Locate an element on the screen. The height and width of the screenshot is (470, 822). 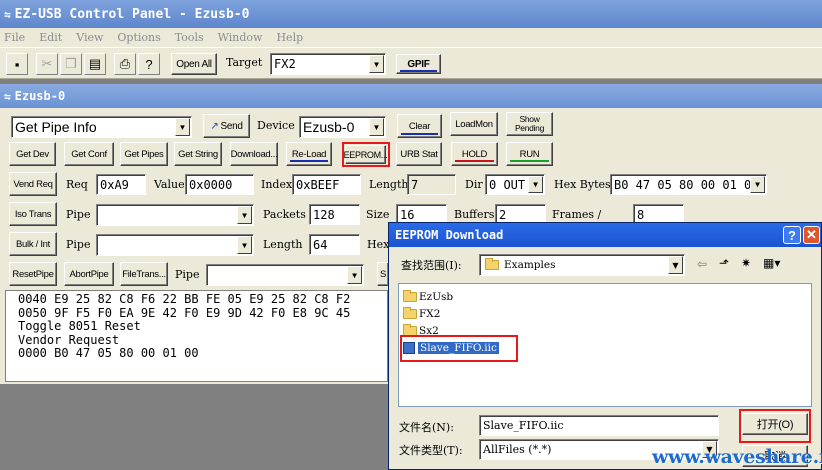
bulk-hex-label: Hex is located at coordinates (378, 244).